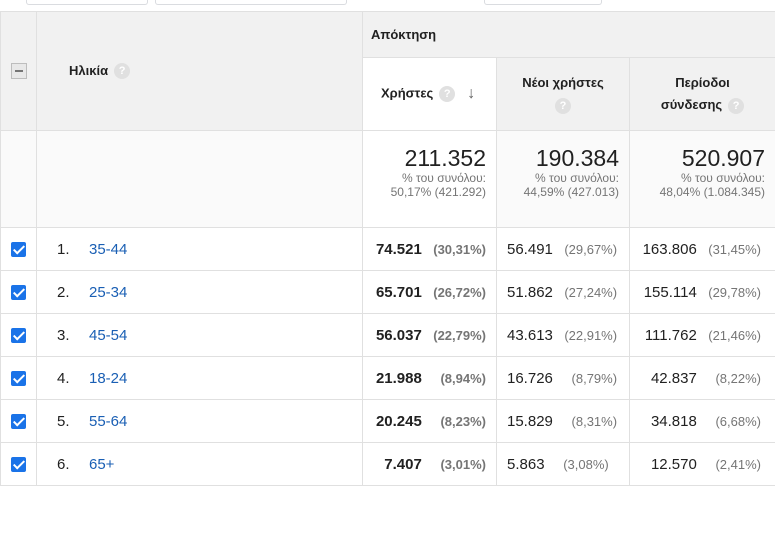  I want to click on sessions-percent: (31,45%), so click(734, 249).